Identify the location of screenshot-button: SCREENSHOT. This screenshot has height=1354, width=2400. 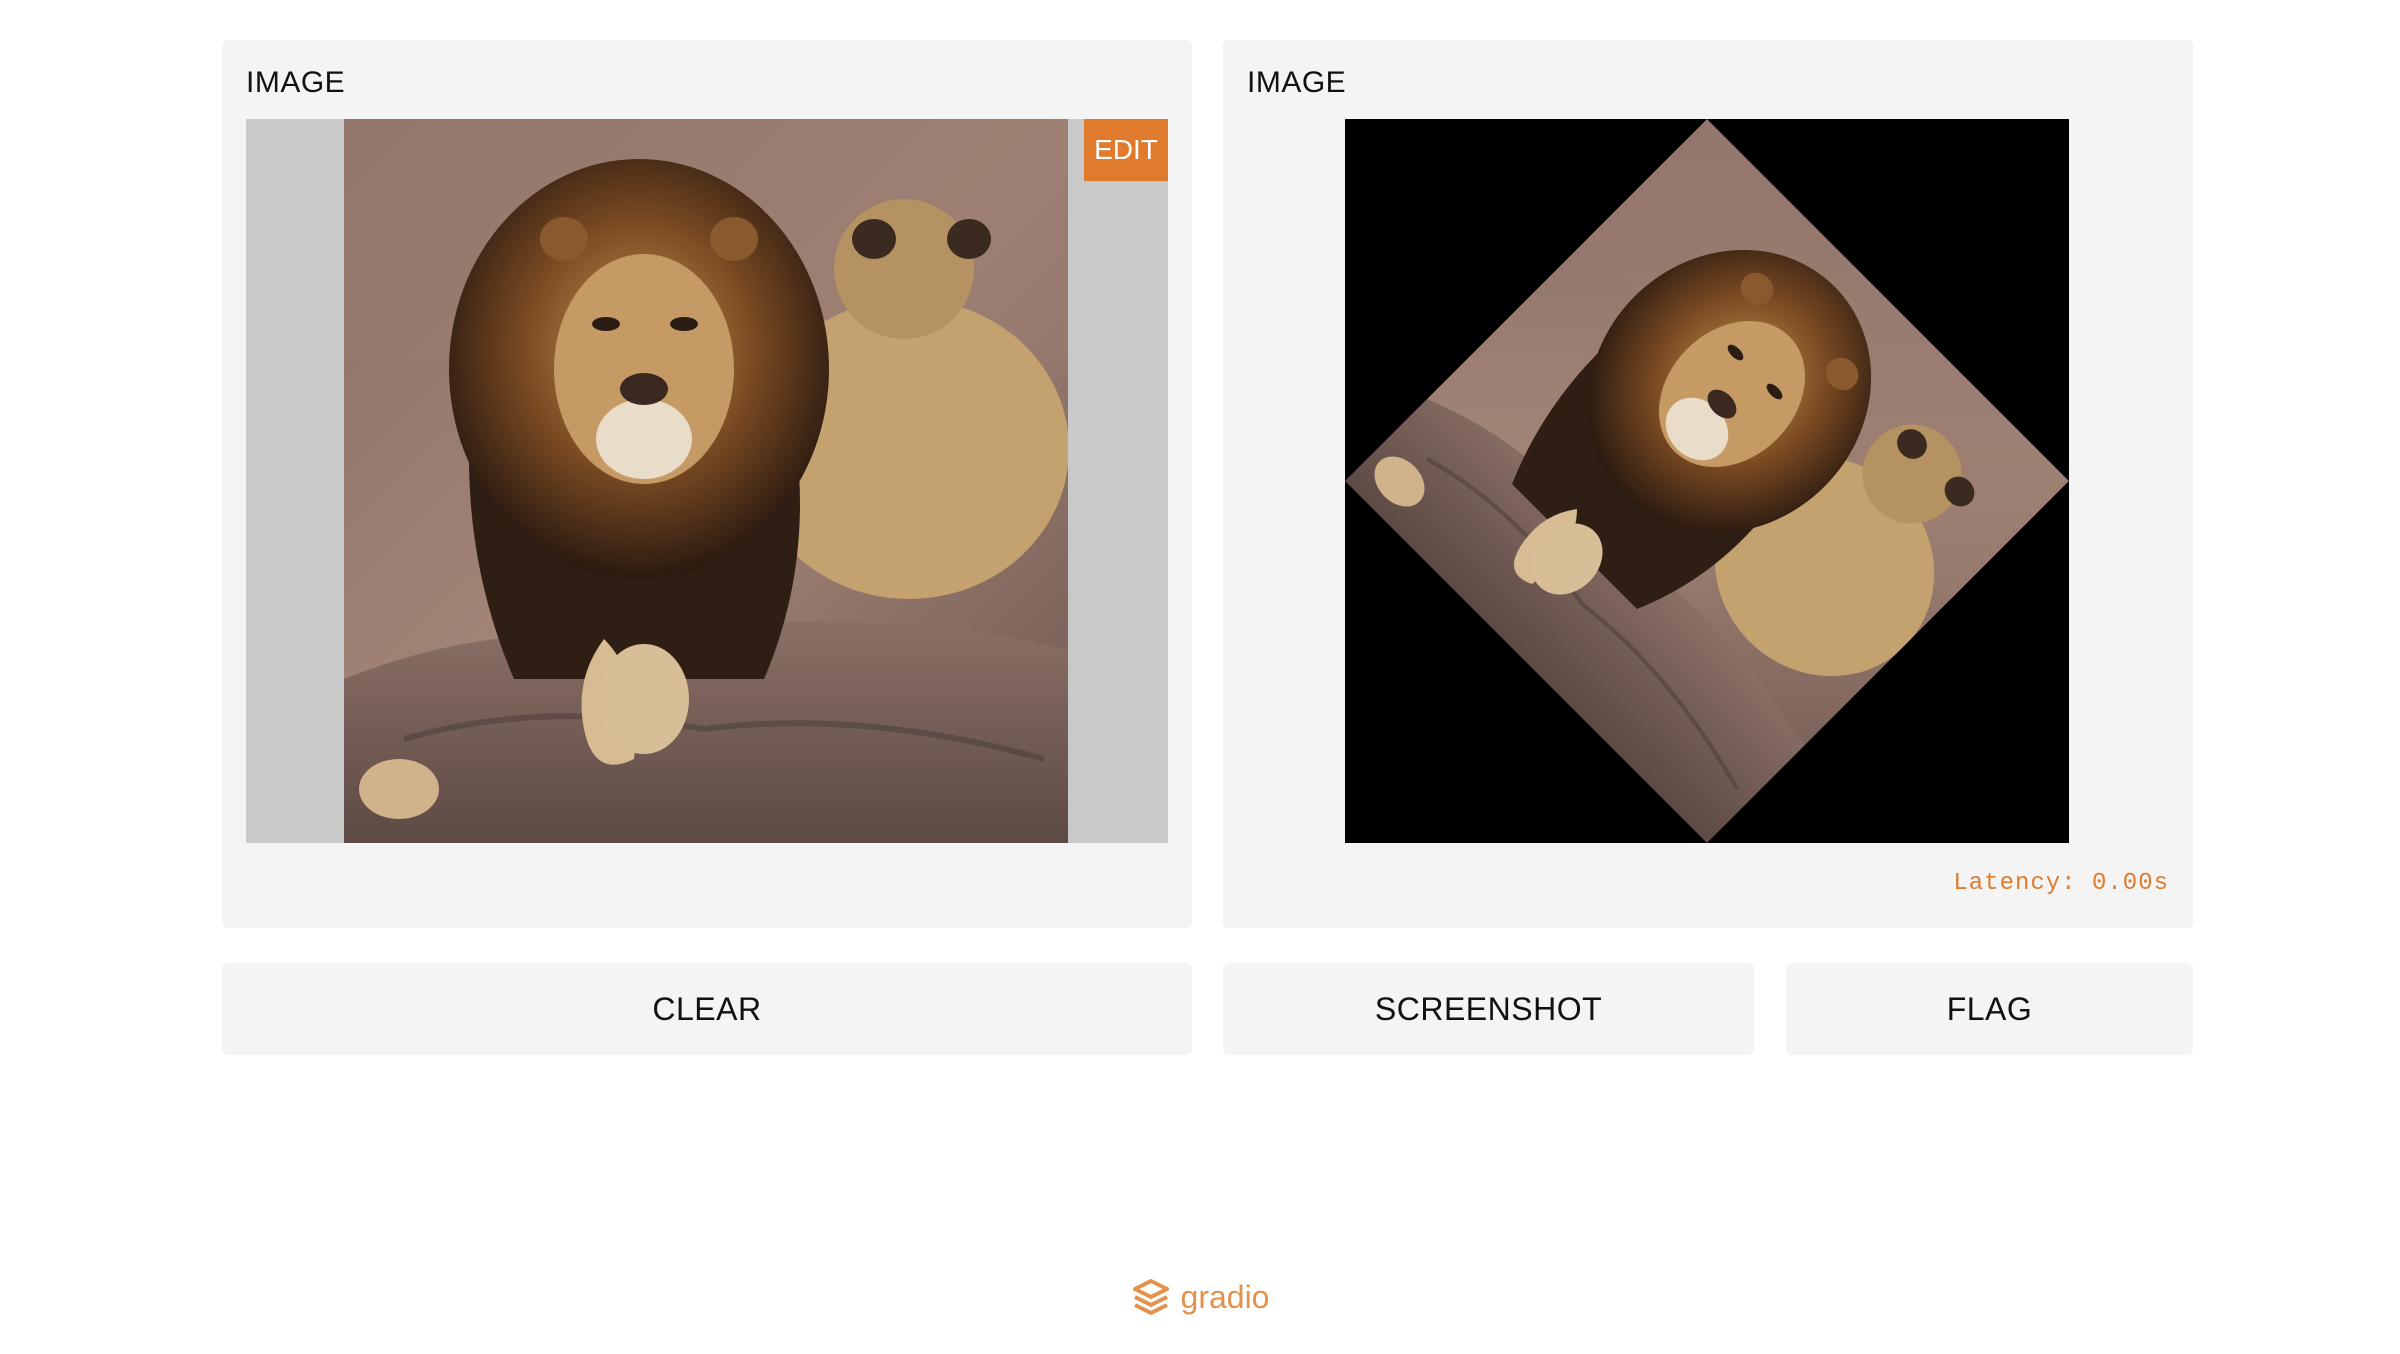
(1488, 1009).